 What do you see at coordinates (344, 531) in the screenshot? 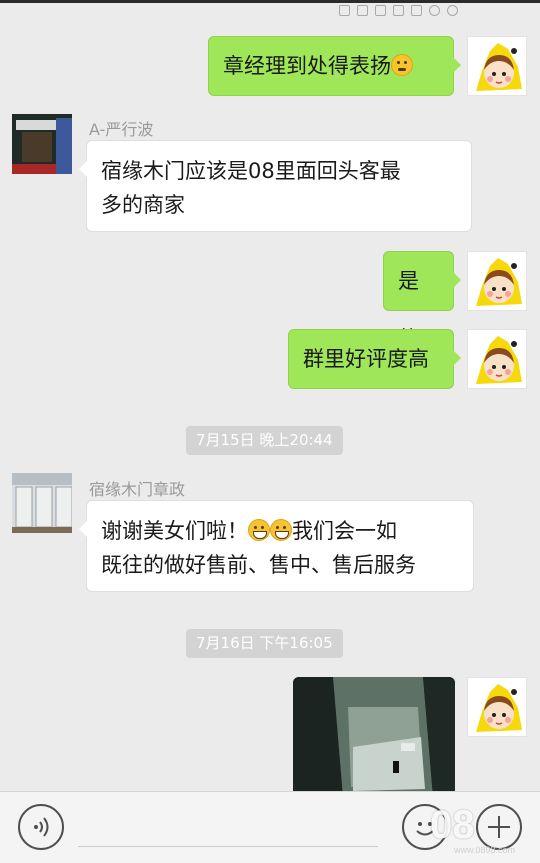
I see `message-text: 我们会一如` at bounding box center [344, 531].